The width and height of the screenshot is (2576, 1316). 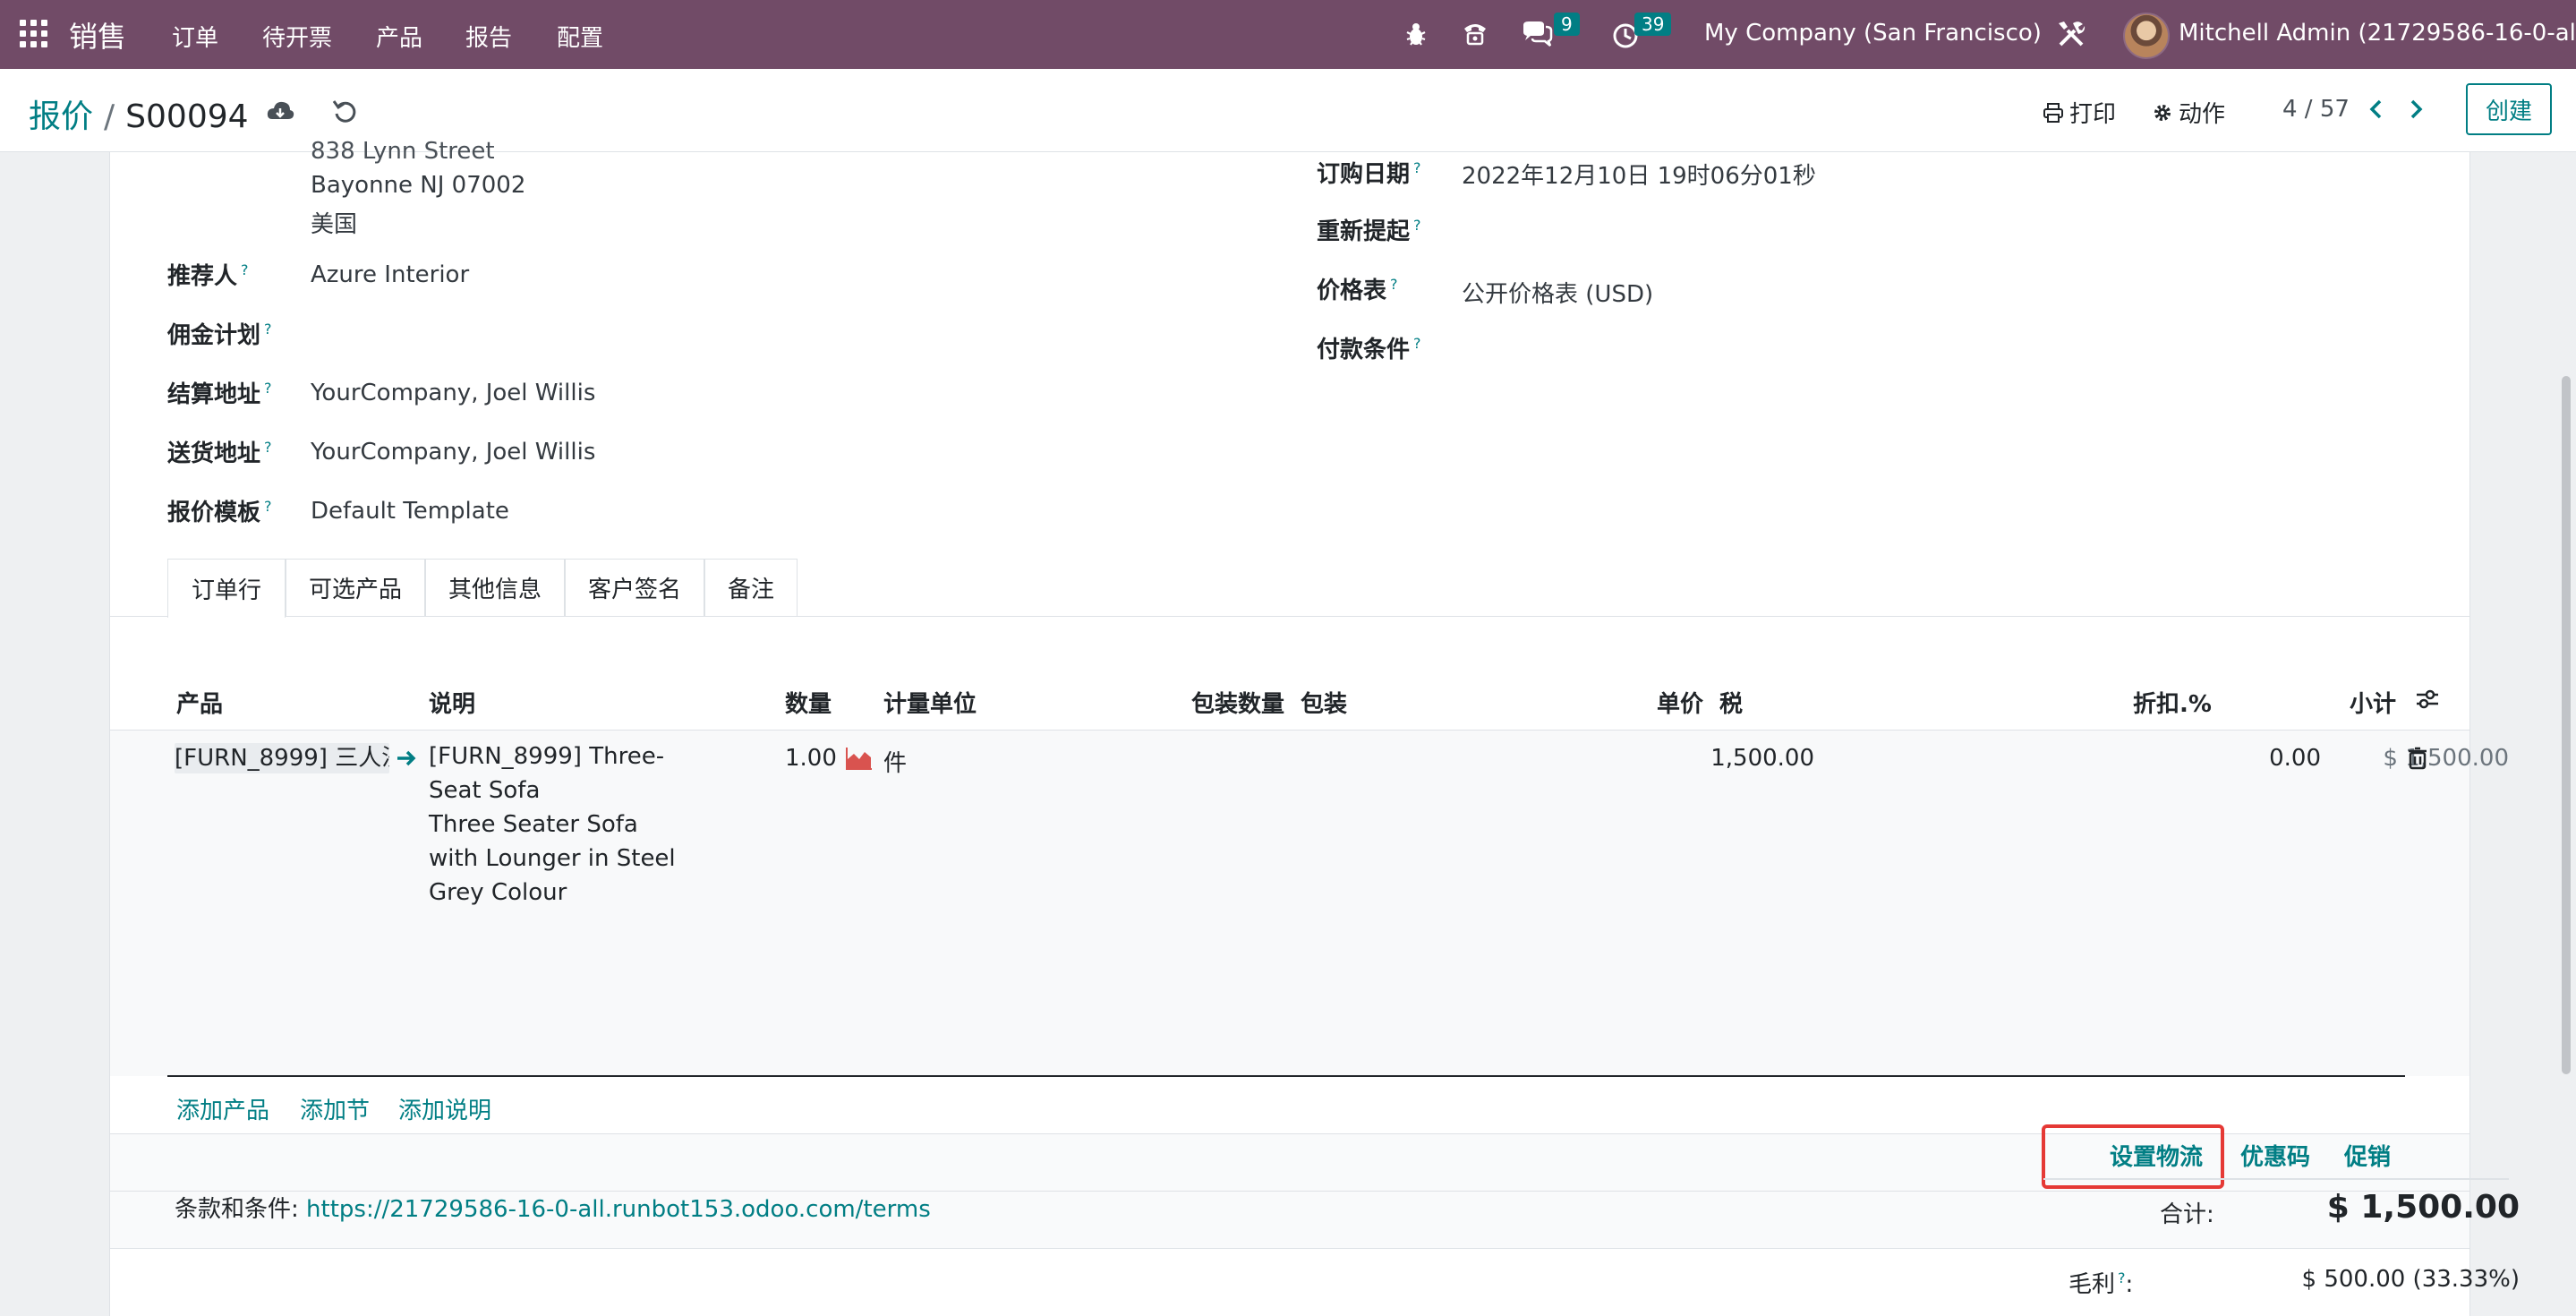 I want to click on breadcrumb-current-record: S00094, so click(x=187, y=116).